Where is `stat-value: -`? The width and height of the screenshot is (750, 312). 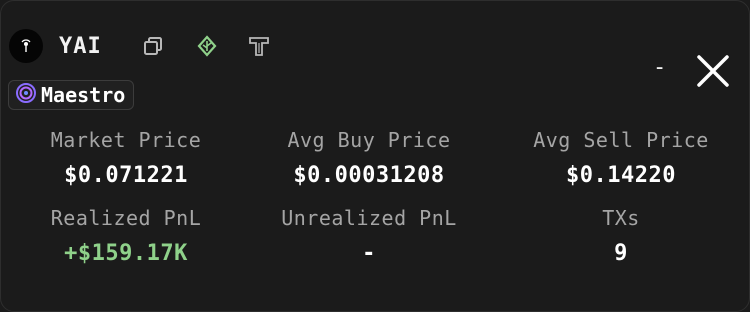
stat-value: - is located at coordinates (369, 253).